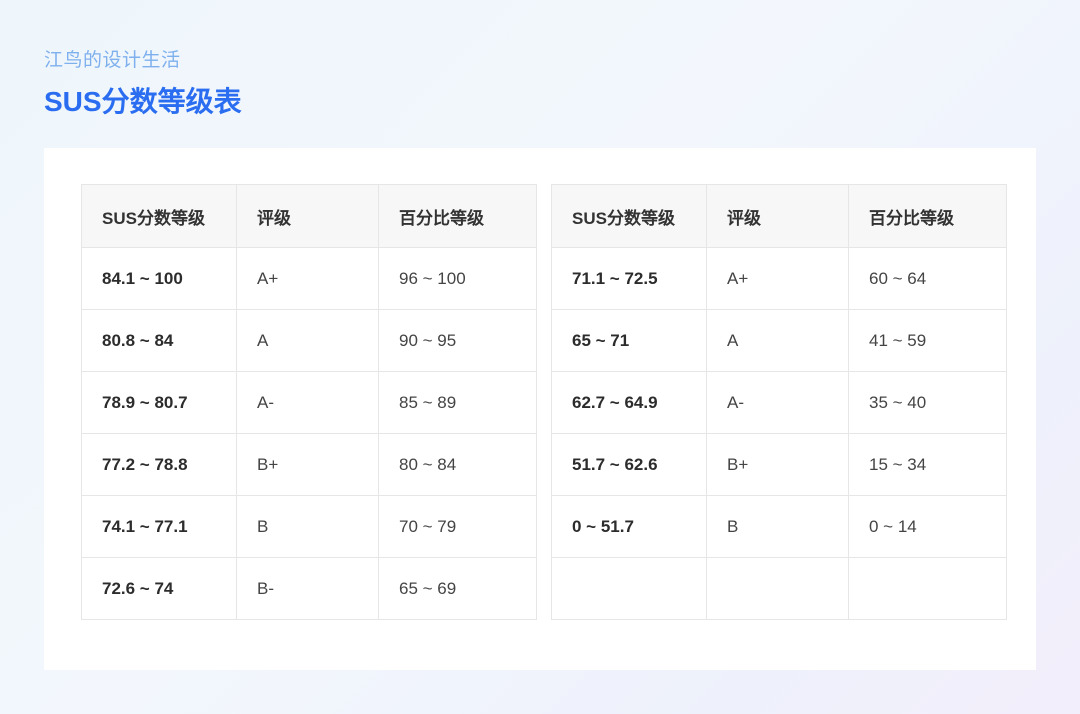  Describe the element at coordinates (629, 588) in the screenshot. I see `score-cell` at that location.